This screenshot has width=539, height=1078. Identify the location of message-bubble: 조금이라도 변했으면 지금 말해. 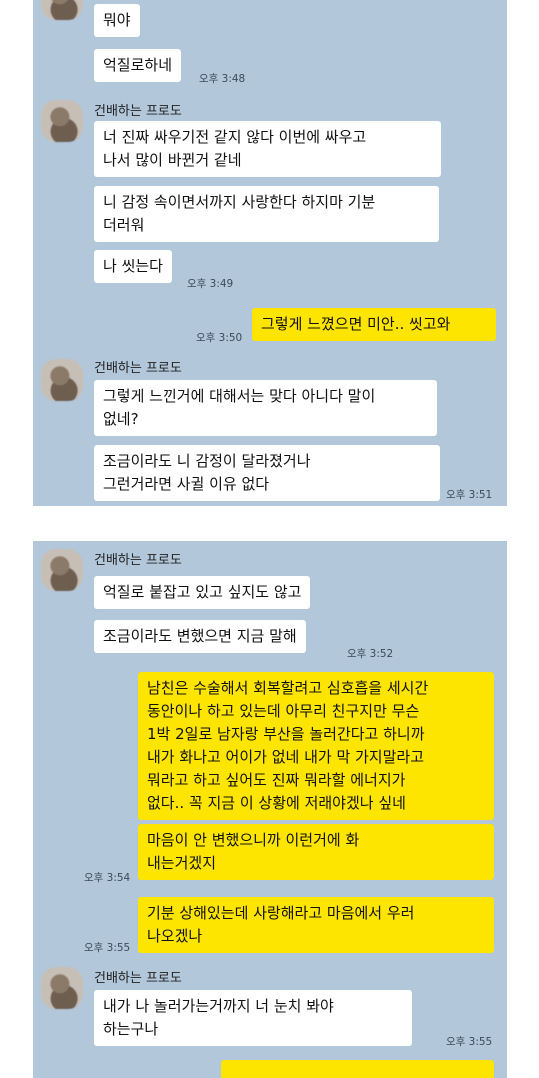
(200, 636).